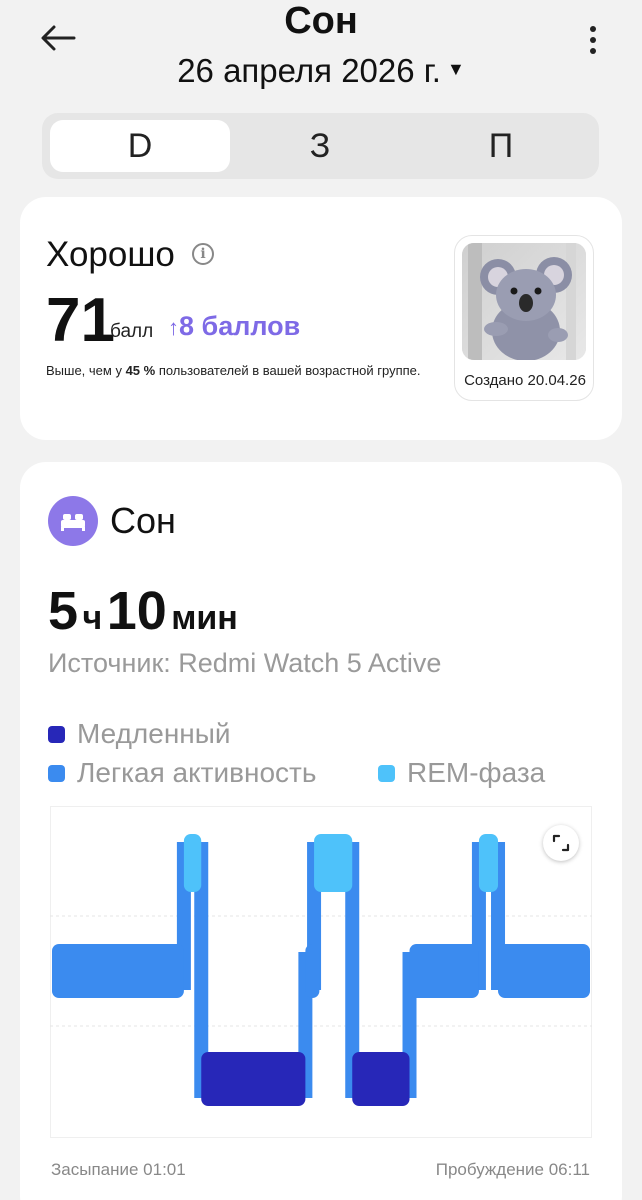  Describe the element at coordinates (132, 331) in the screenshot. I see `score-unit: балл` at that location.